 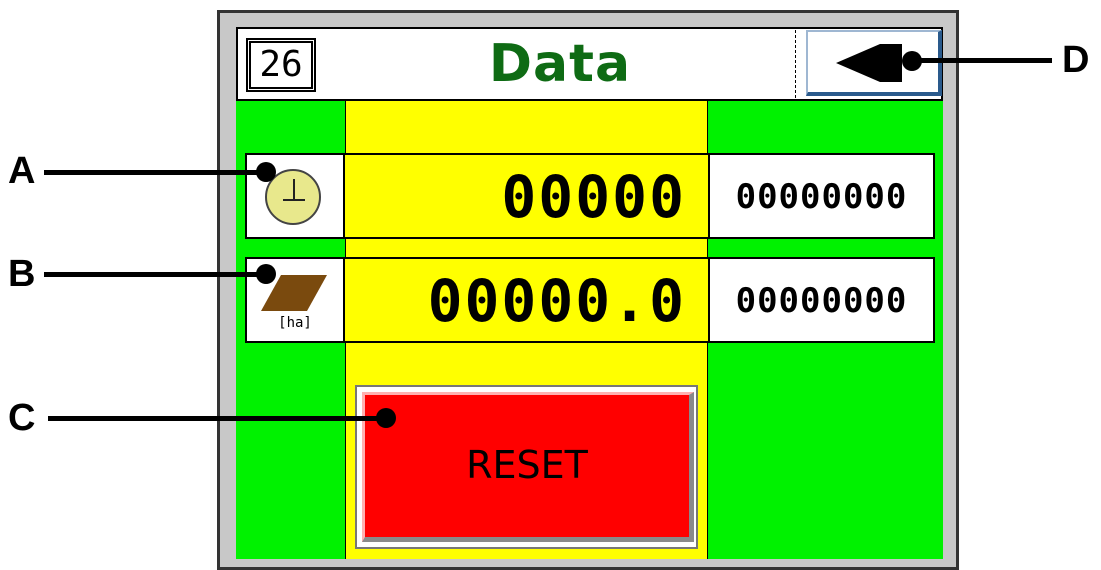 I want to click on callout-line-a, so click(x=155, y=172).